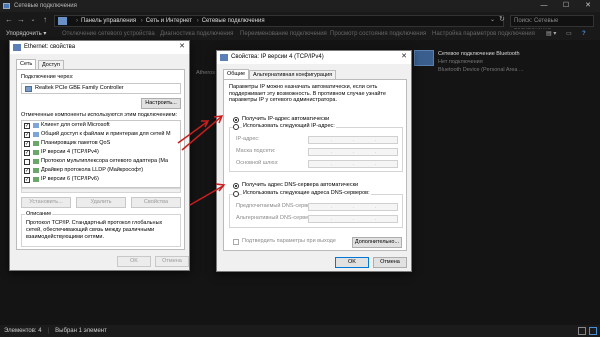  Describe the element at coordinates (169, 21) in the screenshot. I see `breadcrumb-network-internet: Сеть и Интернет` at that location.